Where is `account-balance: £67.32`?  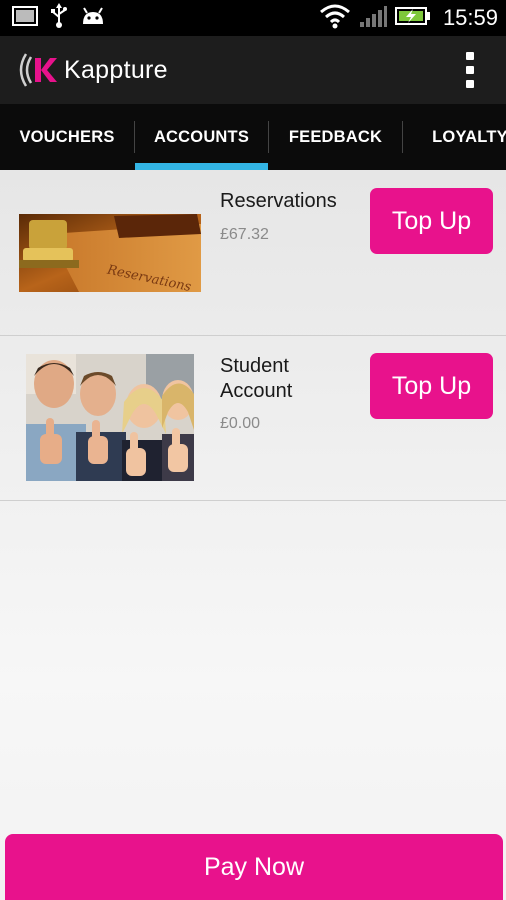
account-balance: £67.32 is located at coordinates (244, 234).